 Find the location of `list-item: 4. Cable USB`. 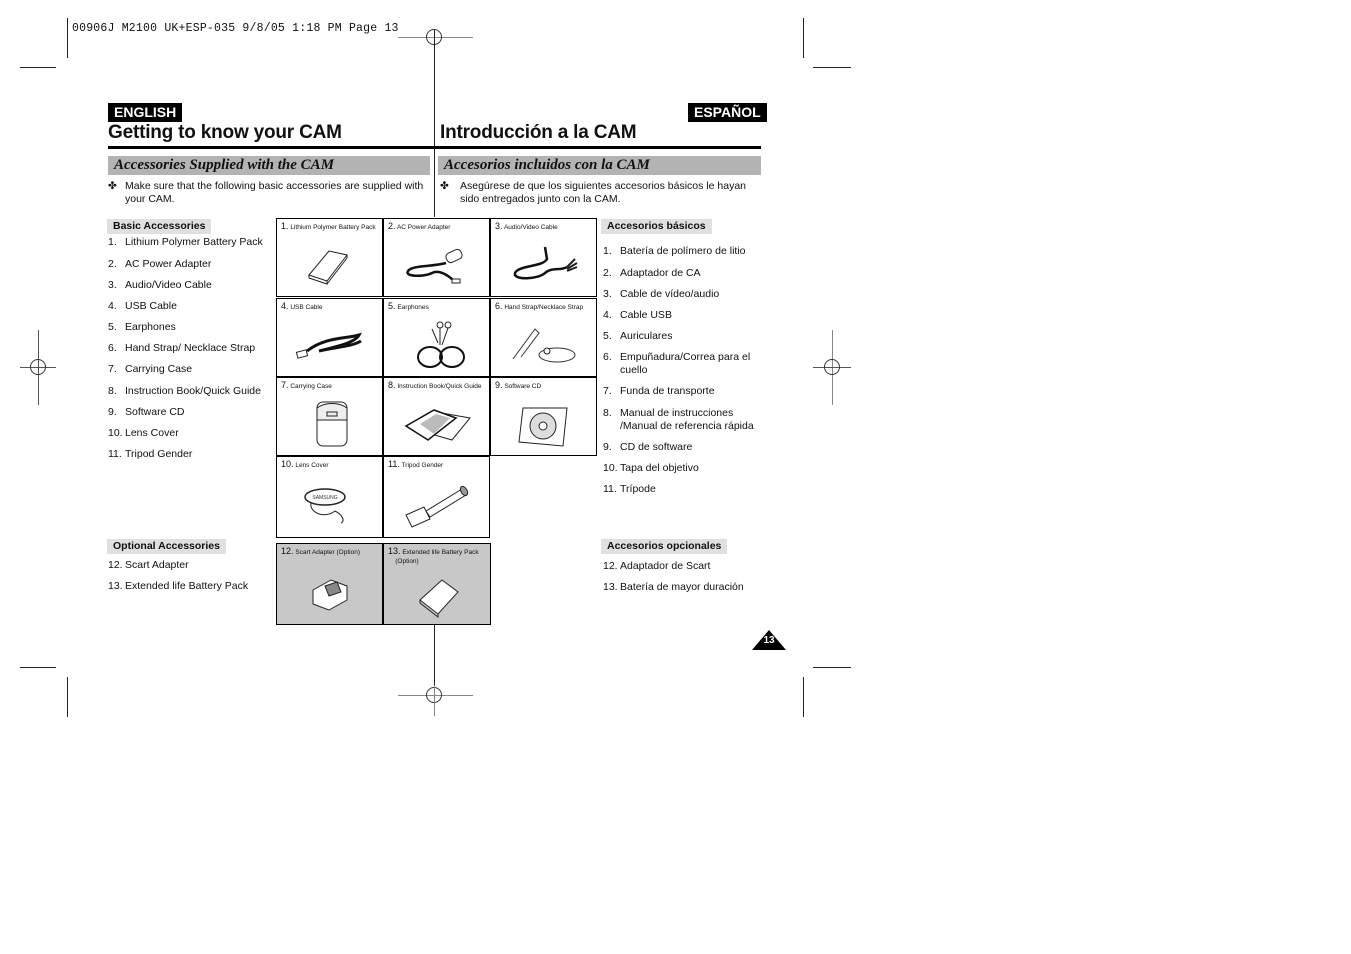

list-item: 4. Cable USB is located at coordinates (637, 315).